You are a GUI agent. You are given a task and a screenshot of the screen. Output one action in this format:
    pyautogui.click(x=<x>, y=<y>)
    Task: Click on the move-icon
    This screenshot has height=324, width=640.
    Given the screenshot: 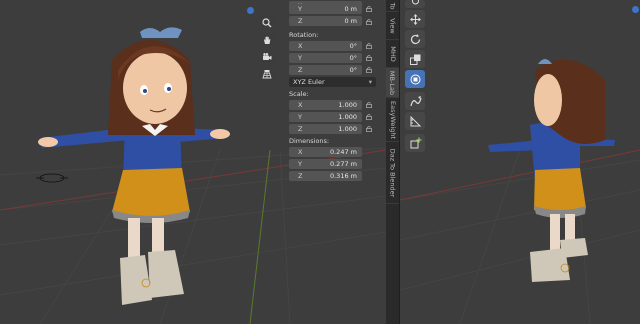 What is the action you would take?
    pyautogui.click(x=415, y=19)
    